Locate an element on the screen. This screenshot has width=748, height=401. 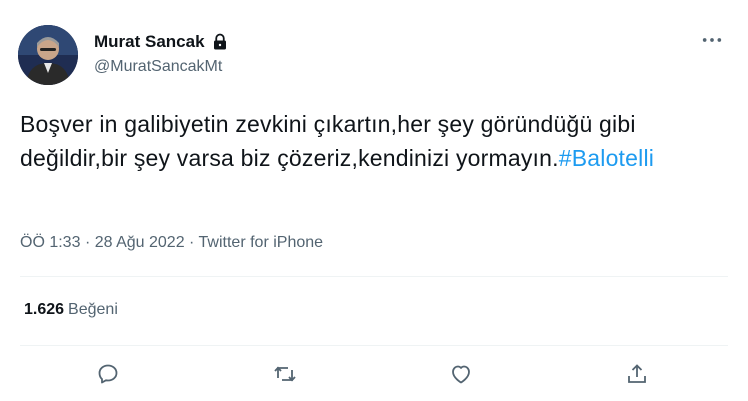
like-button is located at coordinates (461, 374).